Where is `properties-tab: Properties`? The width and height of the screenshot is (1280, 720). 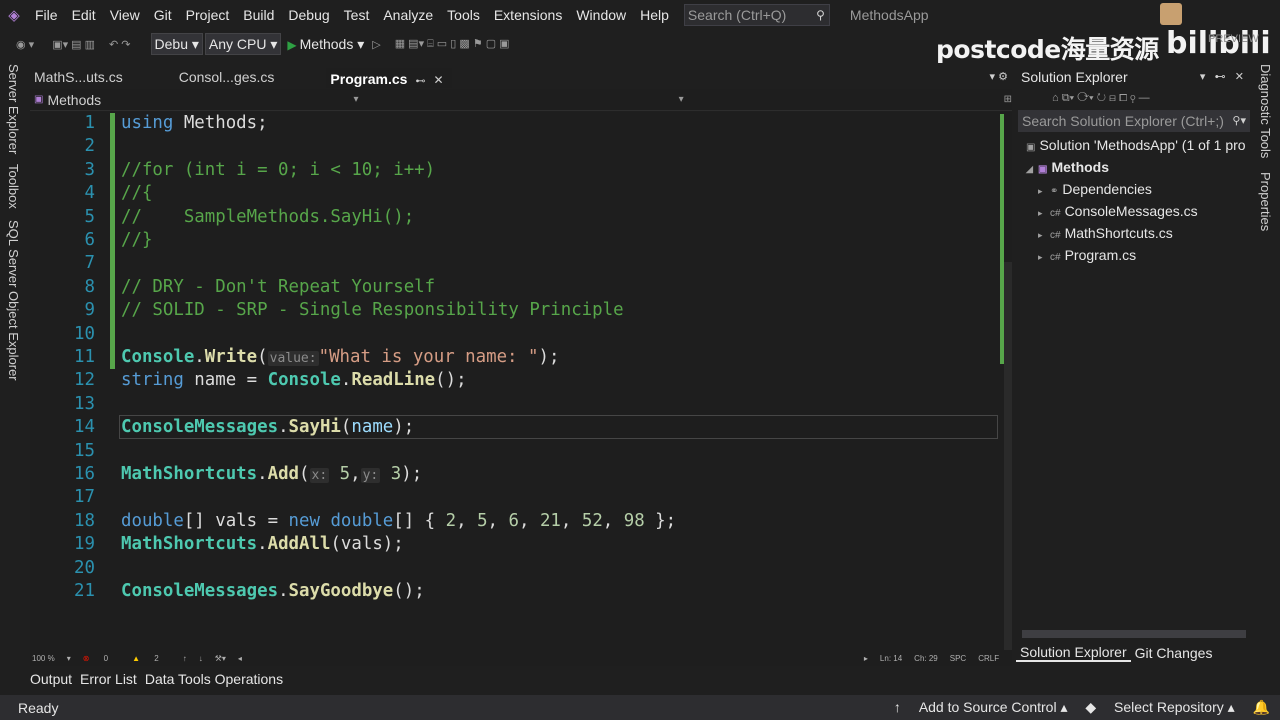 properties-tab: Properties is located at coordinates (1265, 201).